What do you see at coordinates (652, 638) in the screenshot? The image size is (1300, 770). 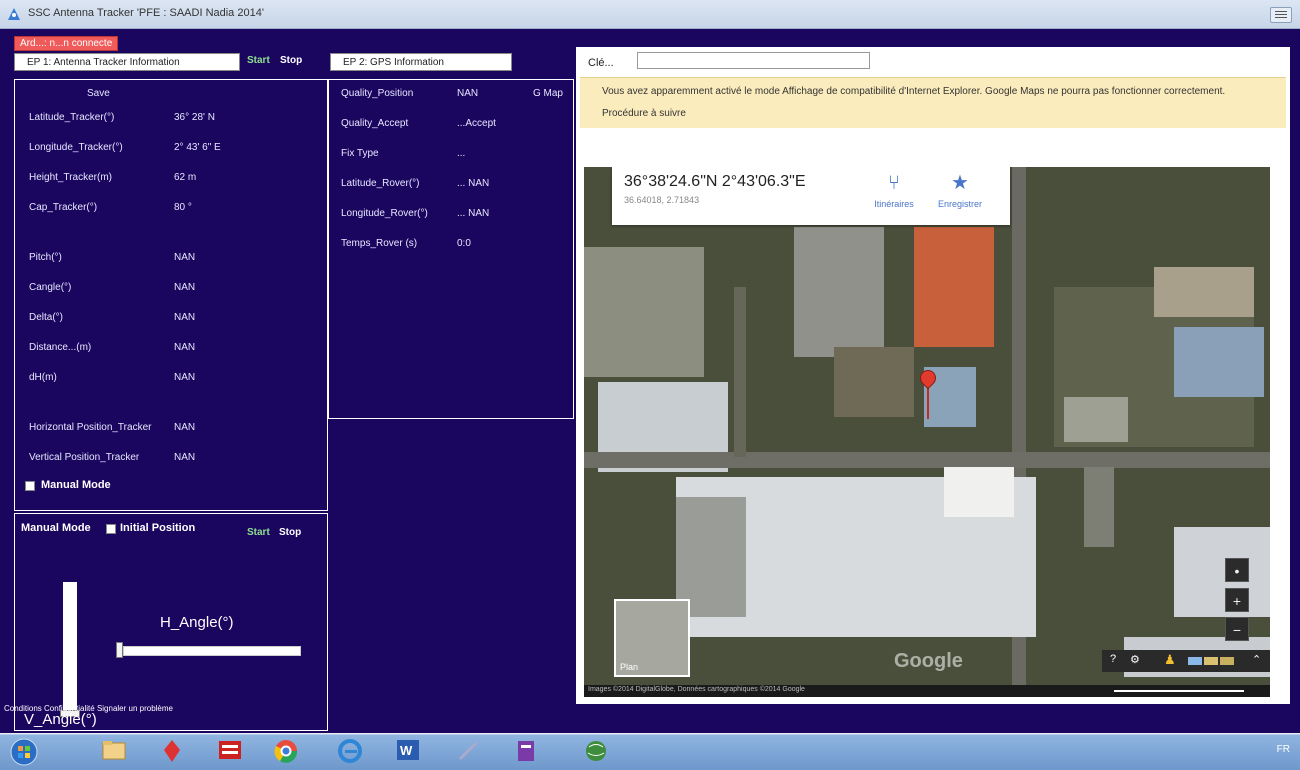 I see `map-type-toggle: Plan` at bounding box center [652, 638].